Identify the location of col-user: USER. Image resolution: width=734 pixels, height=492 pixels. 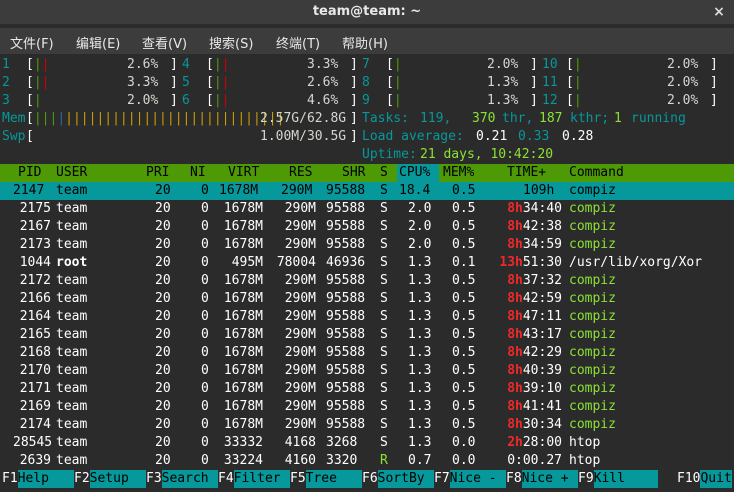
(71, 173).